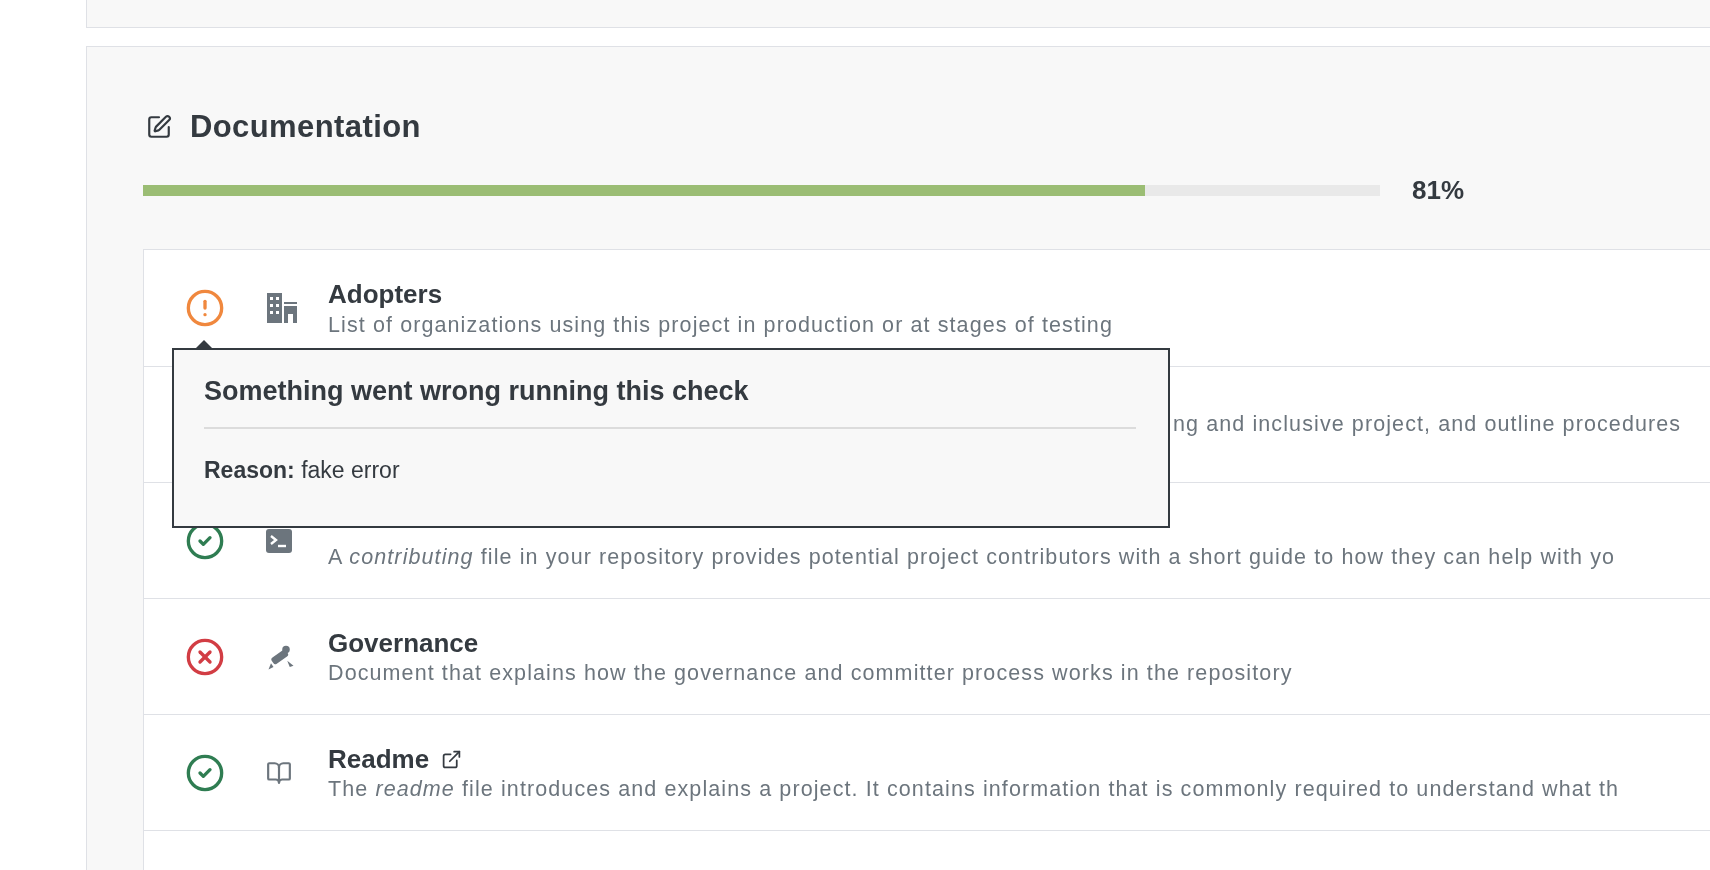 The width and height of the screenshot is (1710, 870). I want to click on check-description: ng and inclusive project, and outline procedures, so click(1427, 424).